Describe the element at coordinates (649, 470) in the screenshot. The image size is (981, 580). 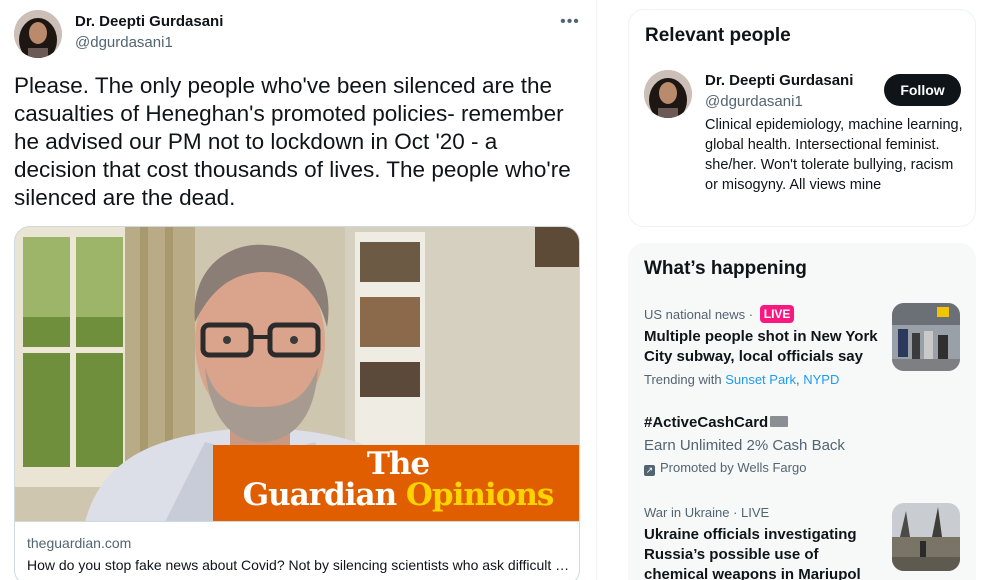
I see `promoted-icon: ↗` at that location.